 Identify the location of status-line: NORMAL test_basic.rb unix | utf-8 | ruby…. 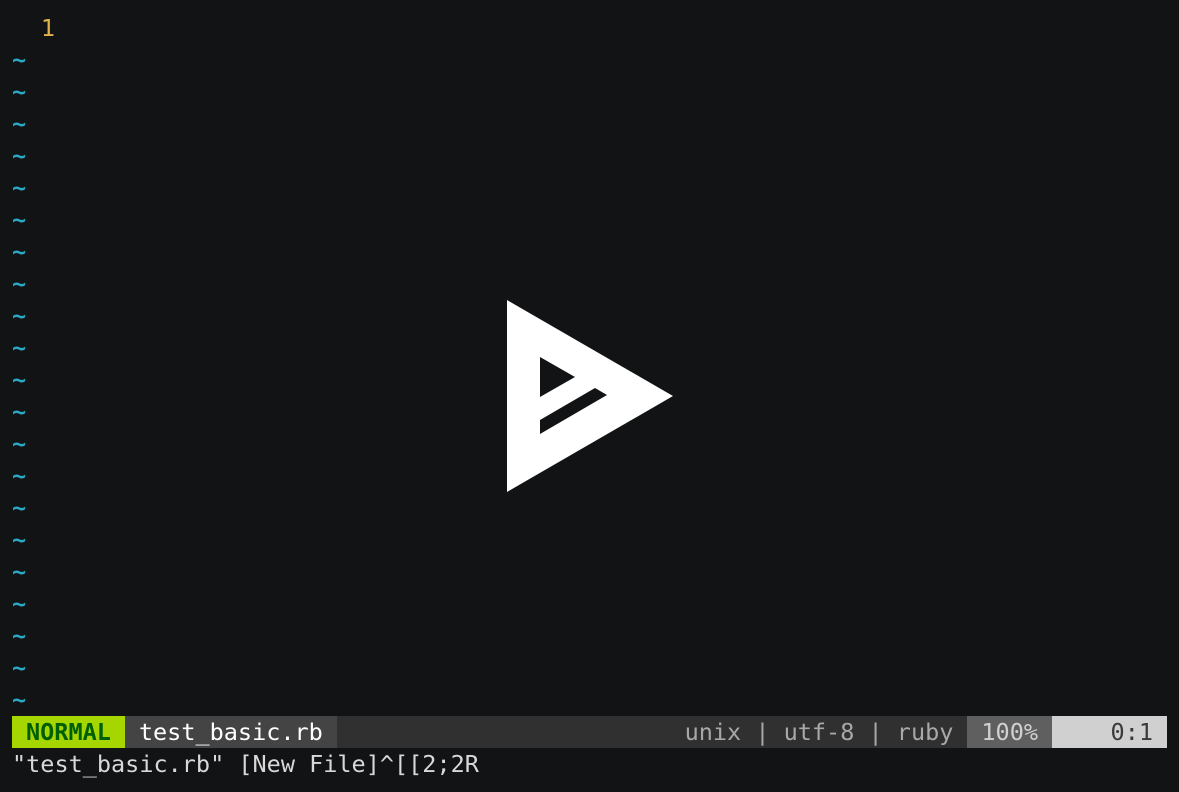
(589, 732).